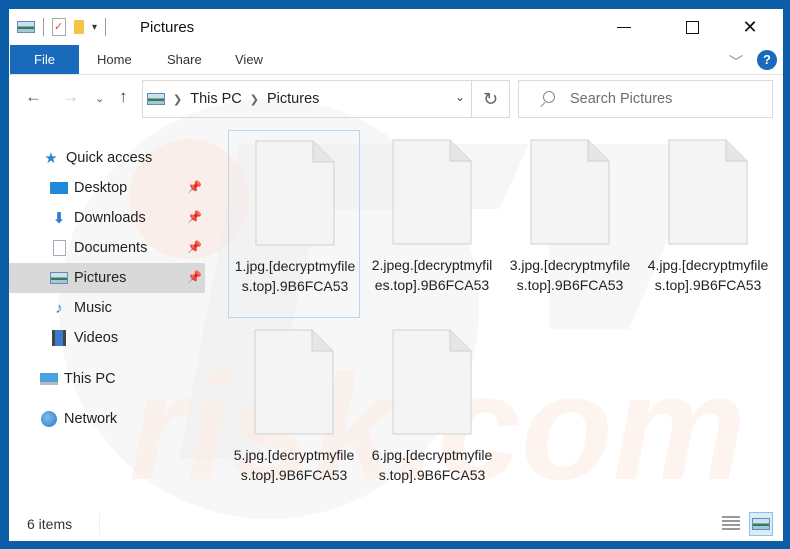 The height and width of the screenshot is (549, 790). I want to click on status-bar: 6 items, so click(396, 525).